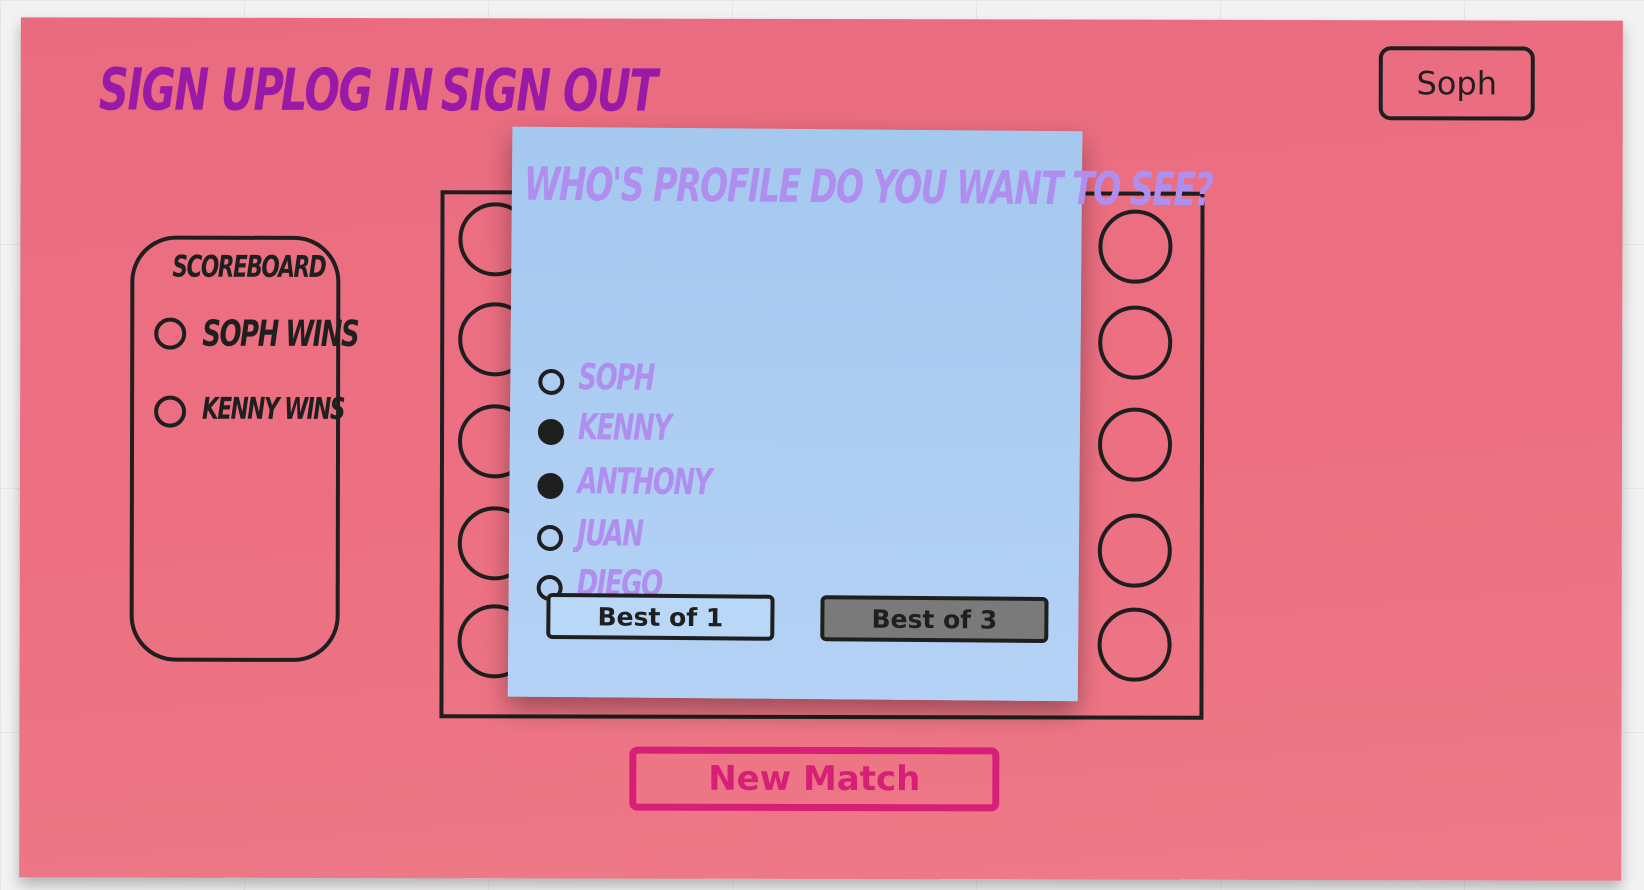  What do you see at coordinates (191, 89) in the screenshot?
I see `sign-up-link: SIGN UP` at bounding box center [191, 89].